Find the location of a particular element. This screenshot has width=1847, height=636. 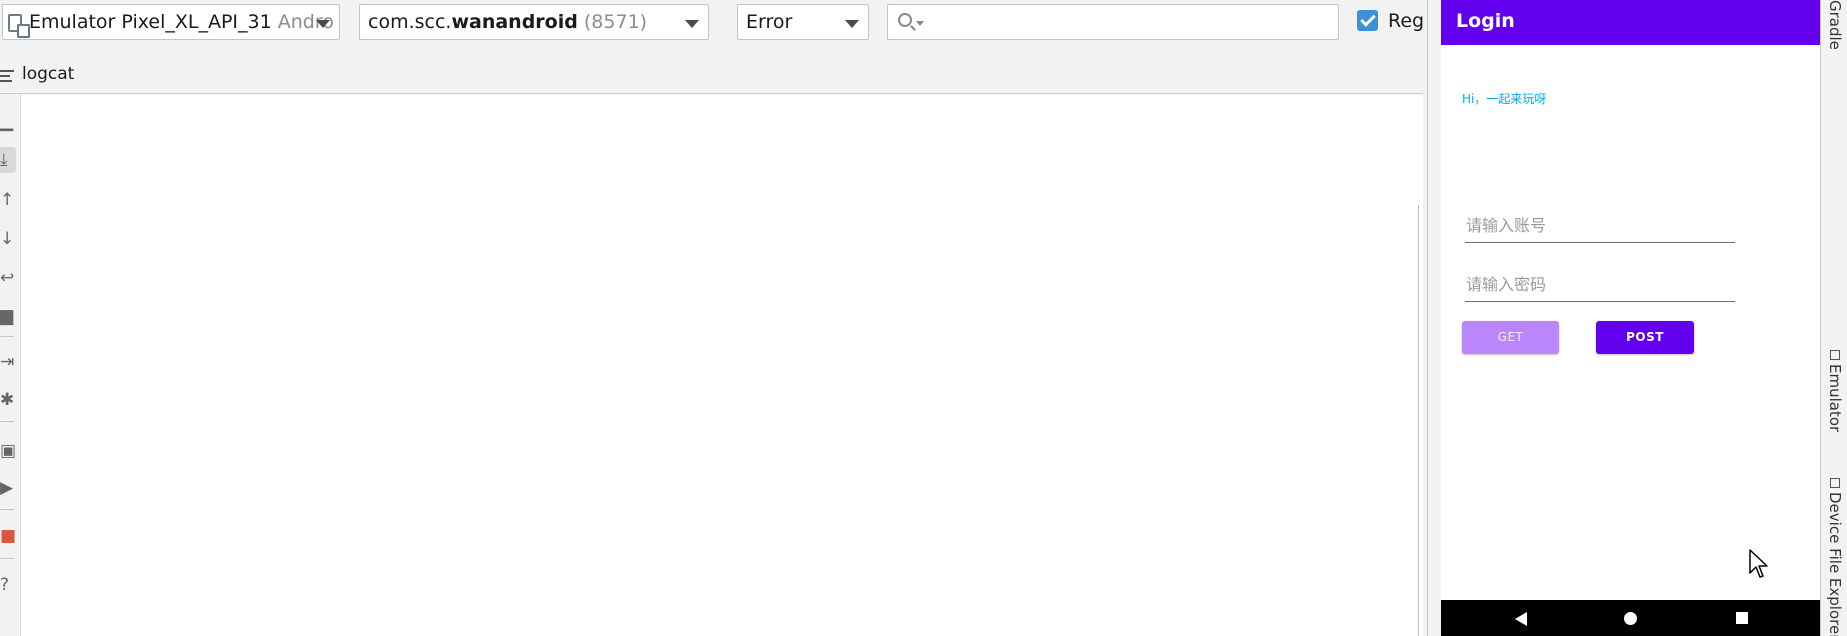

down-icon: ↓ is located at coordinates (8, 239).